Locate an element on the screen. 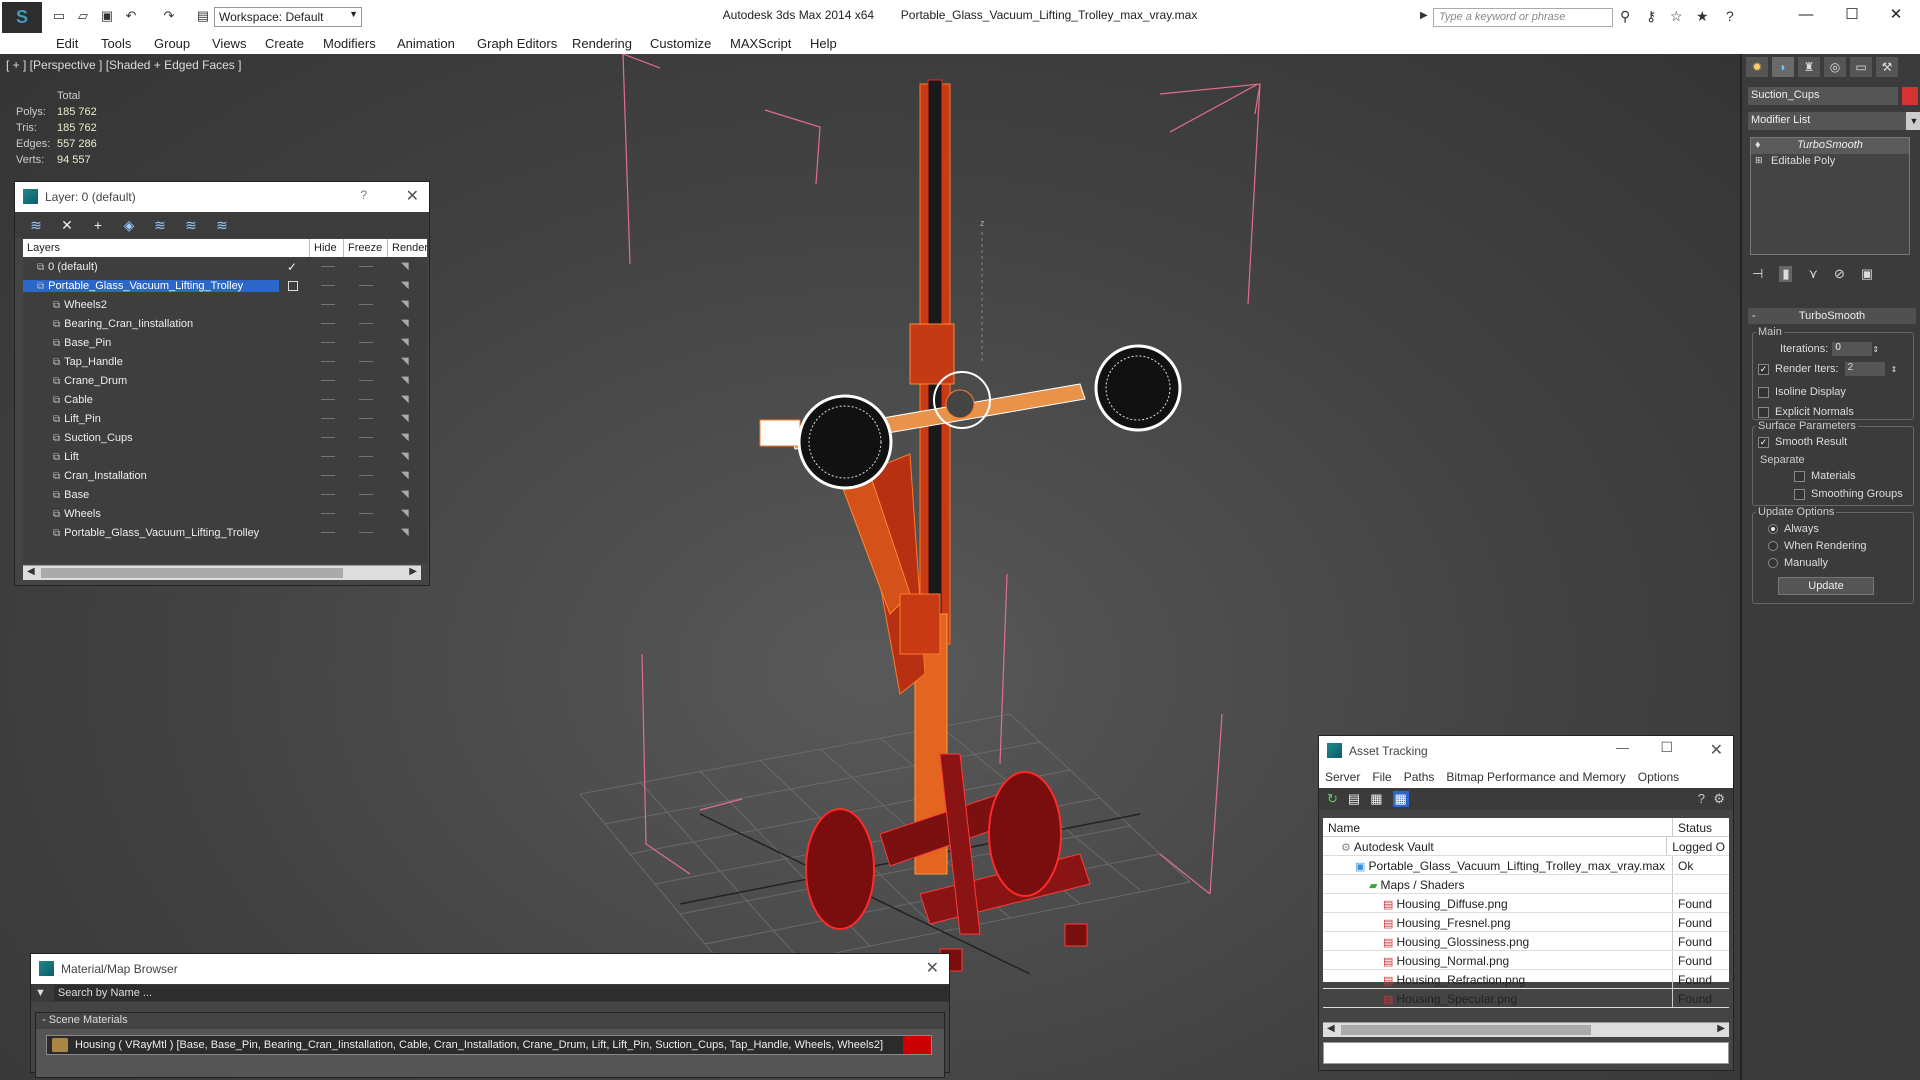  configure-modifier-sets-icon: ▣ is located at coordinates (1867, 274).